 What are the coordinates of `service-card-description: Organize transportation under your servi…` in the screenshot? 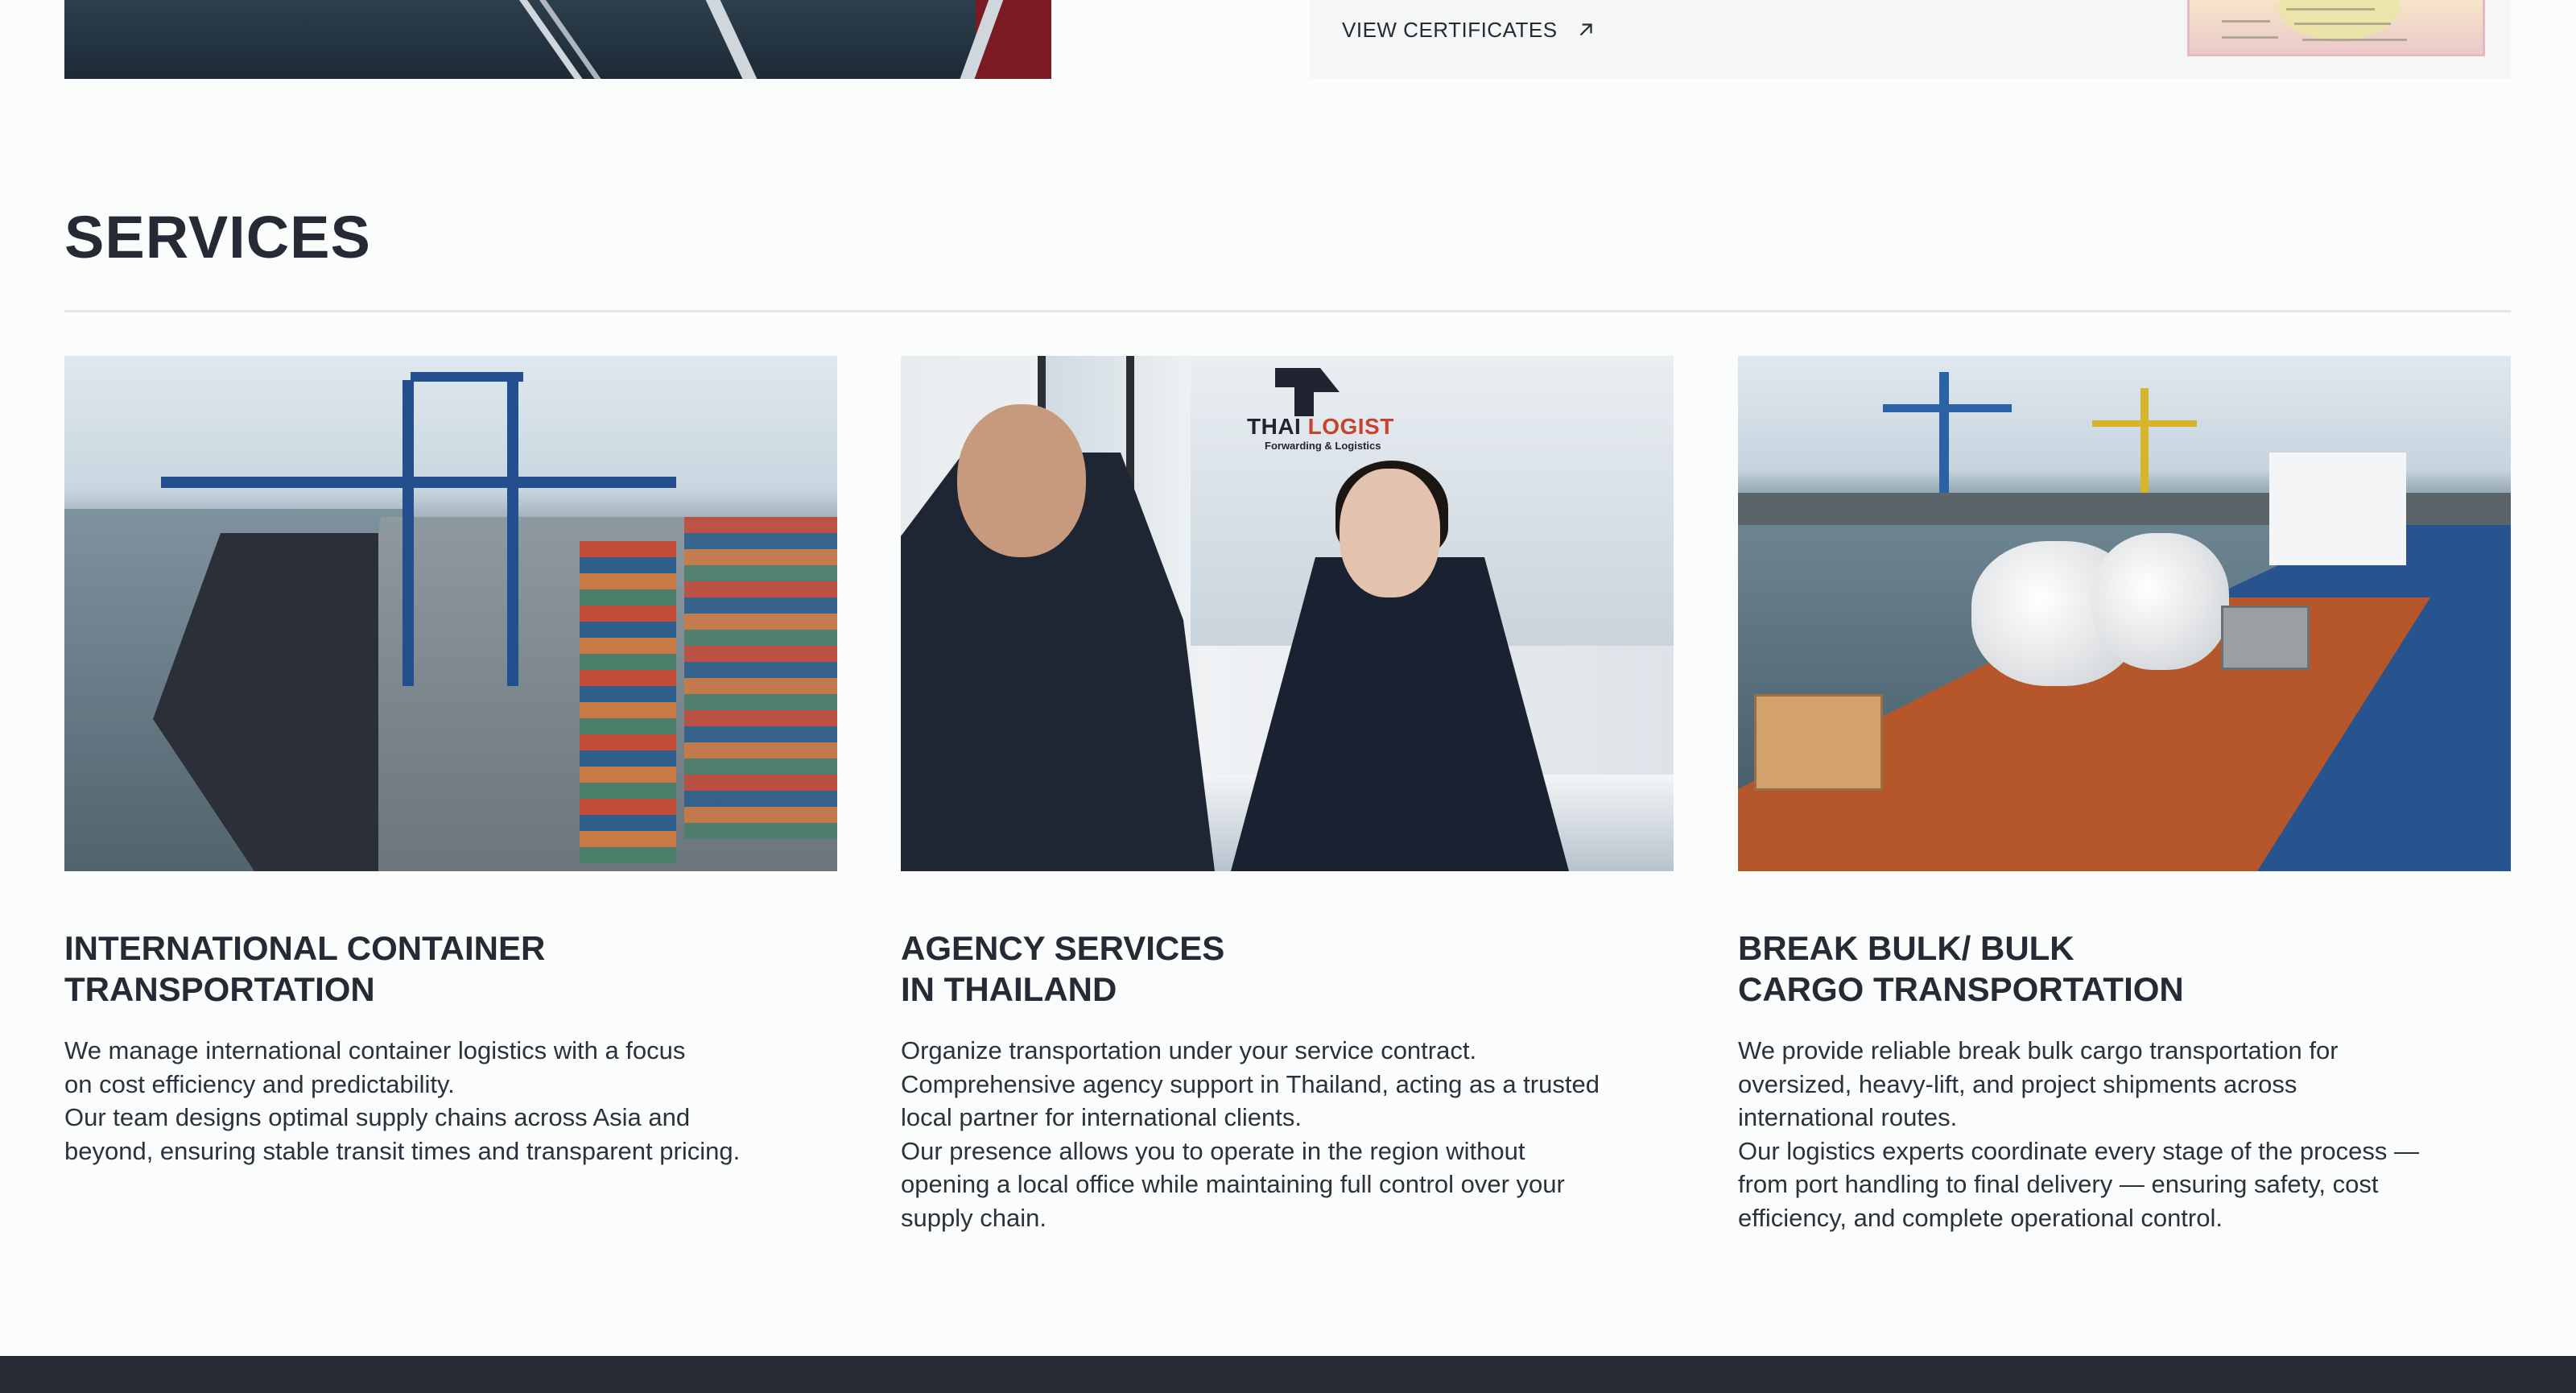 It's located at (1250, 1134).